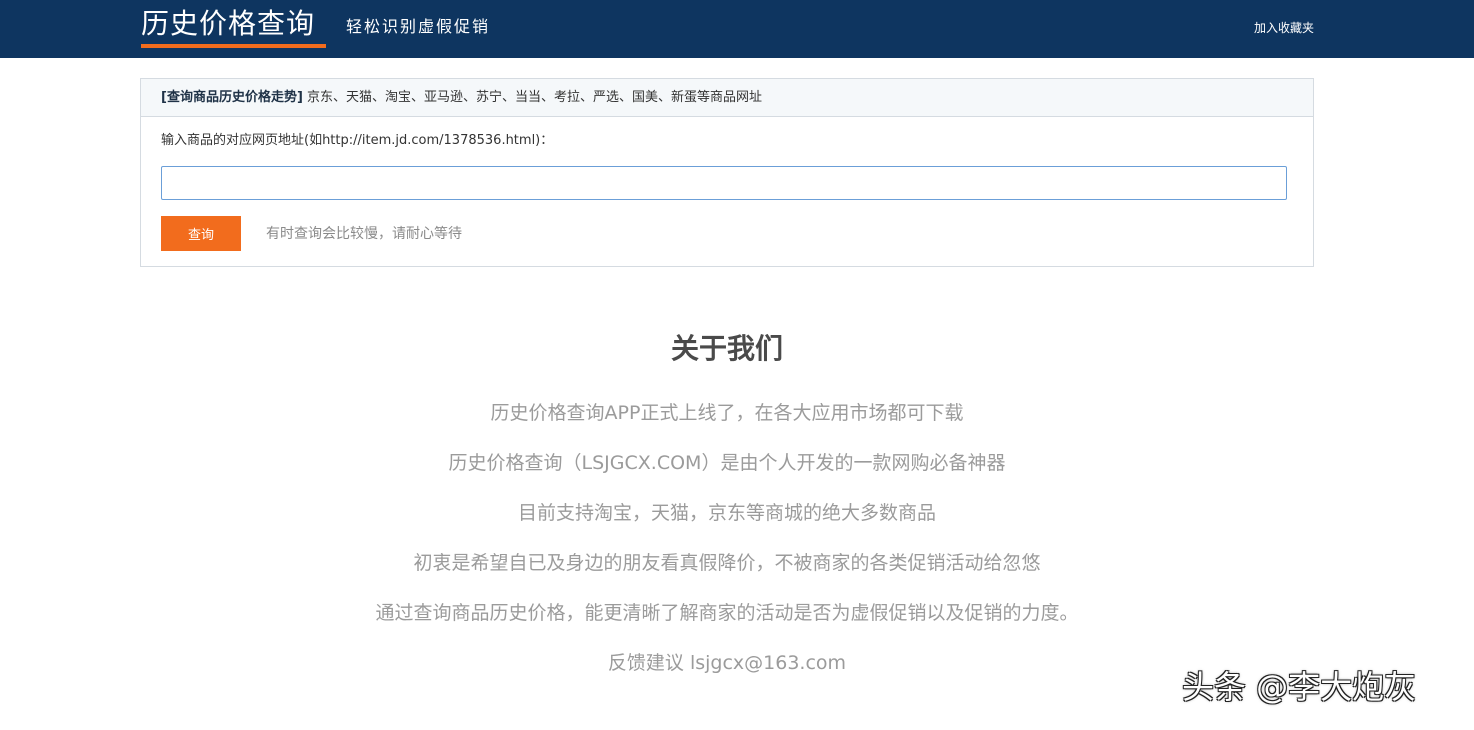 This screenshot has height=730, width=1474. Describe the element at coordinates (727, 463) in the screenshot. I see `about-line: 历史价格查询（LSJGCX.COM）是由个人开发的一款网购必备神器` at that location.